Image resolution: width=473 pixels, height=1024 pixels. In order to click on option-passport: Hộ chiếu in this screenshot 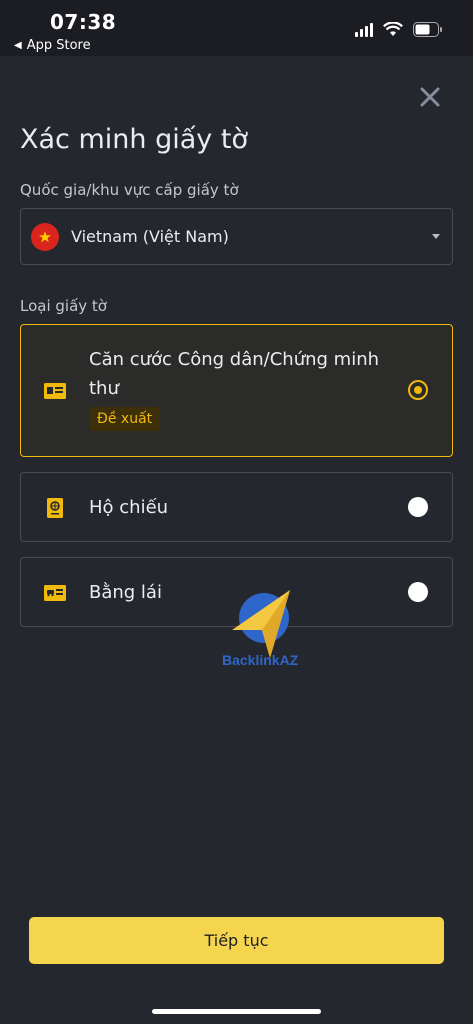, I will do `click(236, 507)`.